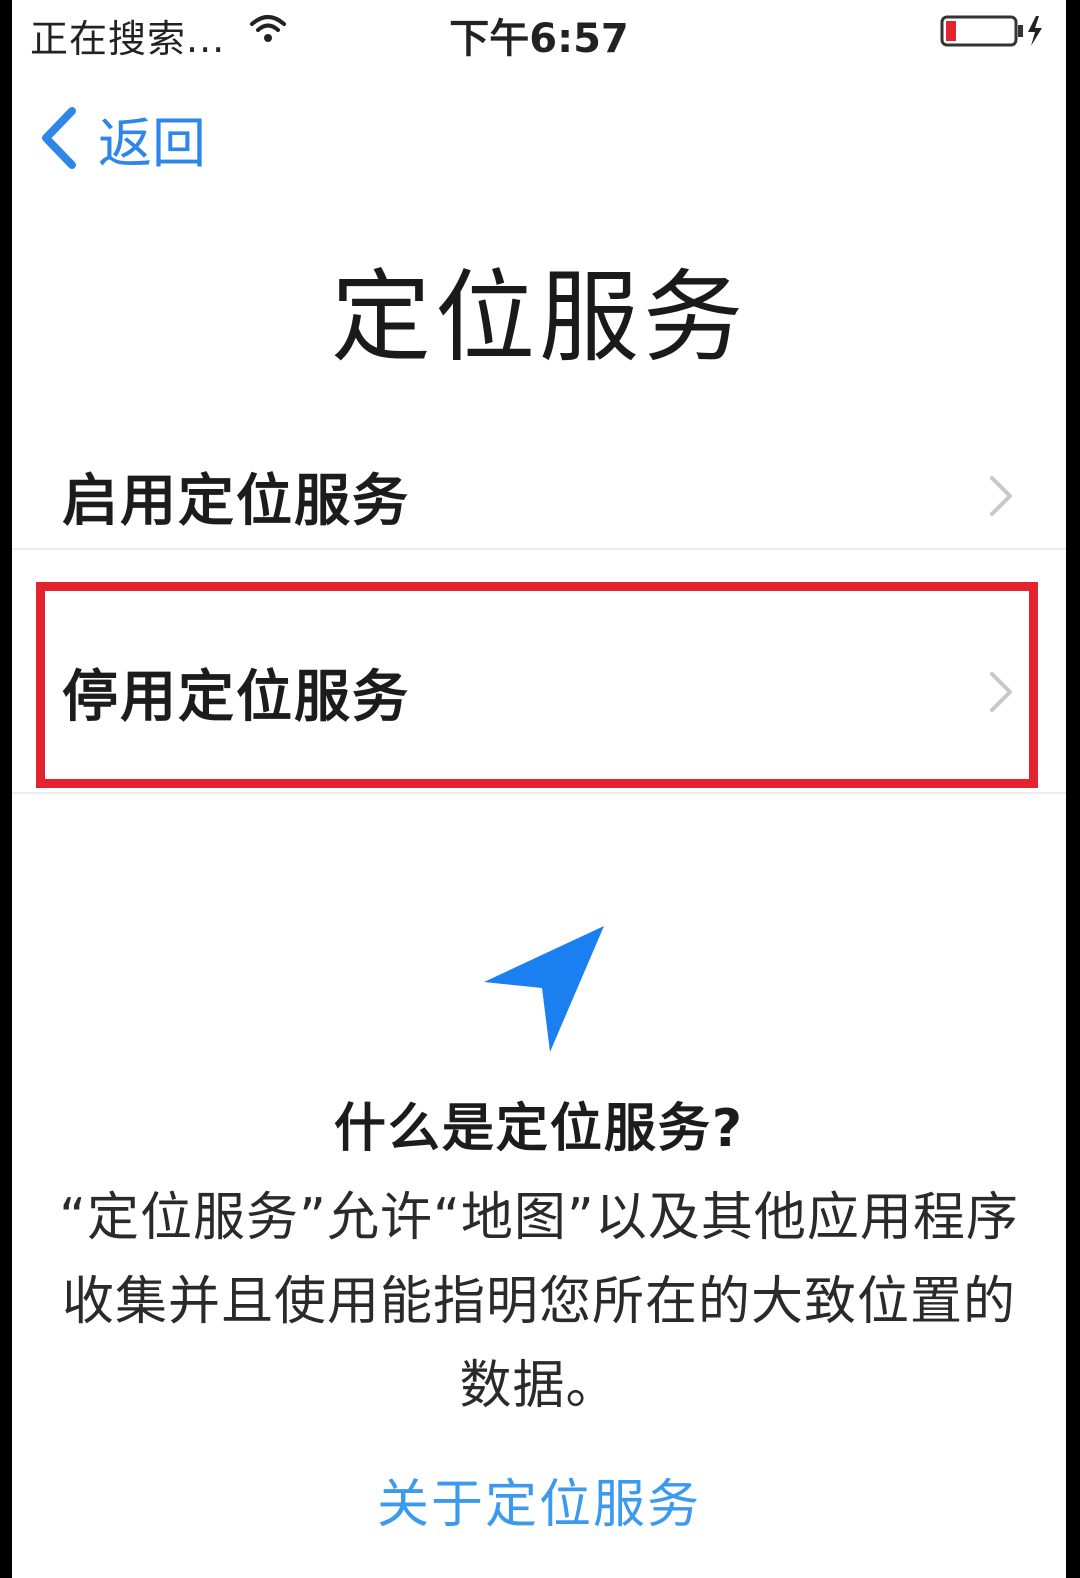 The height and width of the screenshot is (1578, 1080). I want to click on battery-icon, so click(991, 31).